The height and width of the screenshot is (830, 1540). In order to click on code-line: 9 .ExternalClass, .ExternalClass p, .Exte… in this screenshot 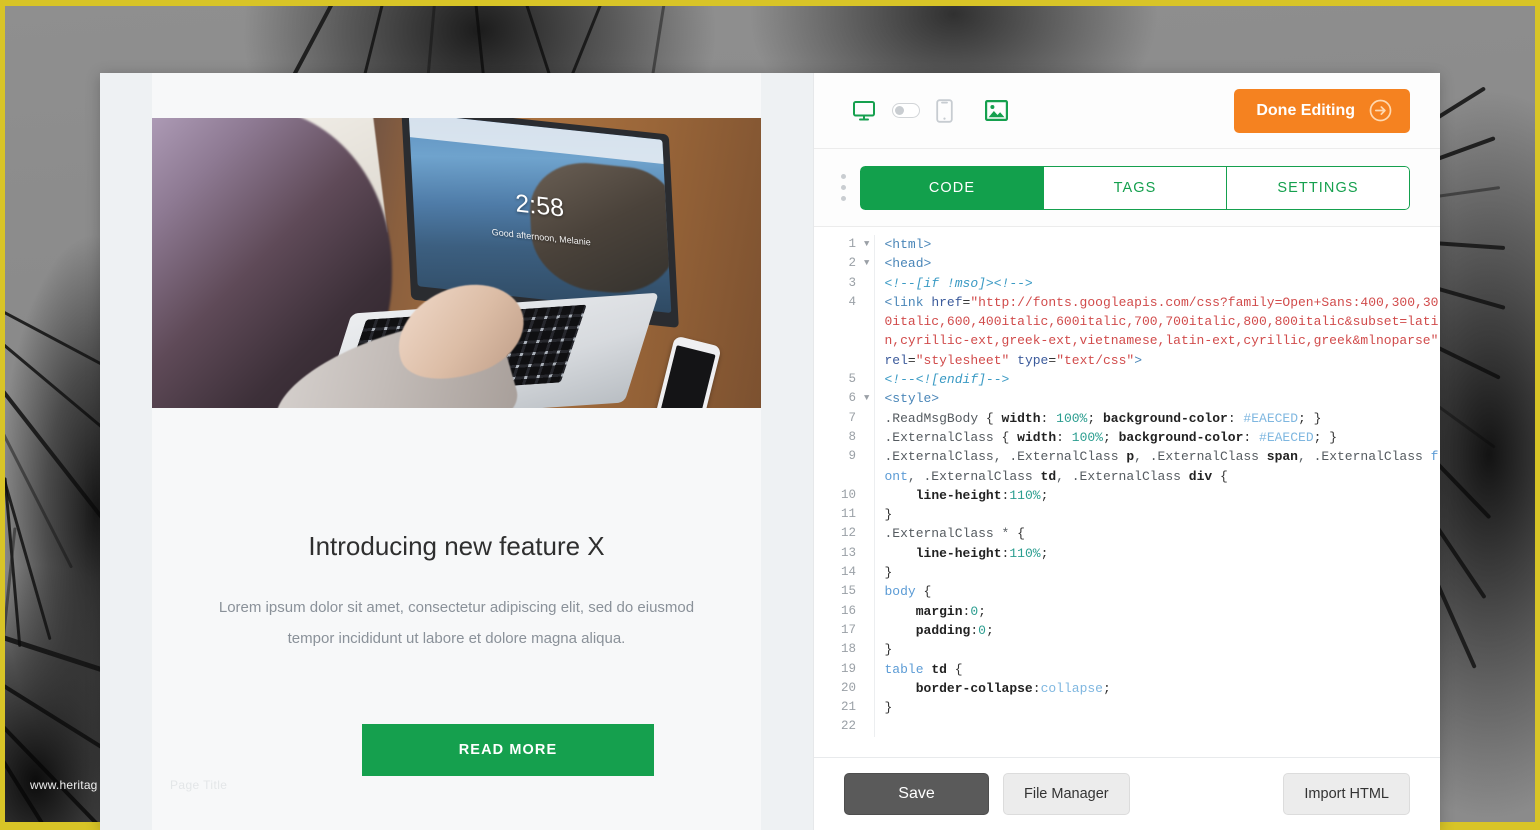, I will do `click(1127, 466)`.